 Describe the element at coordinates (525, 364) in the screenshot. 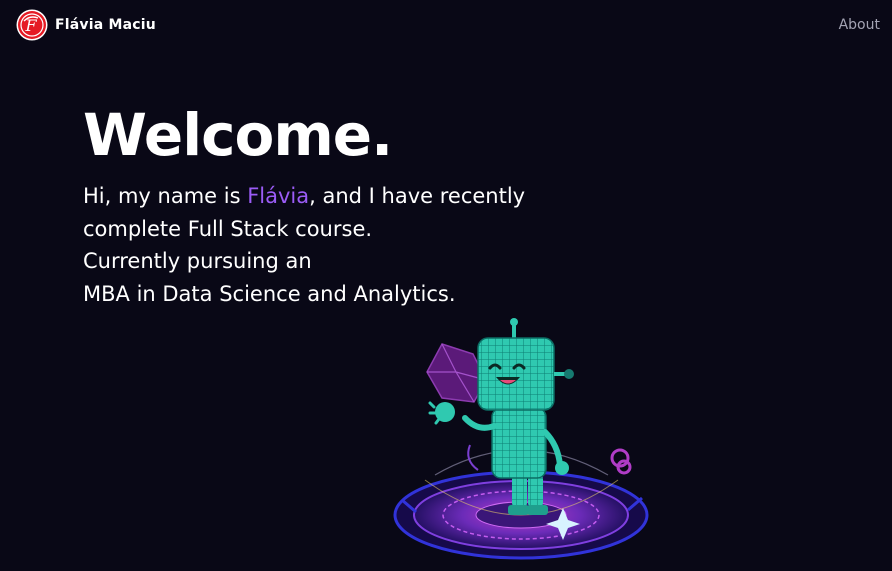

I see `robot-head` at that location.